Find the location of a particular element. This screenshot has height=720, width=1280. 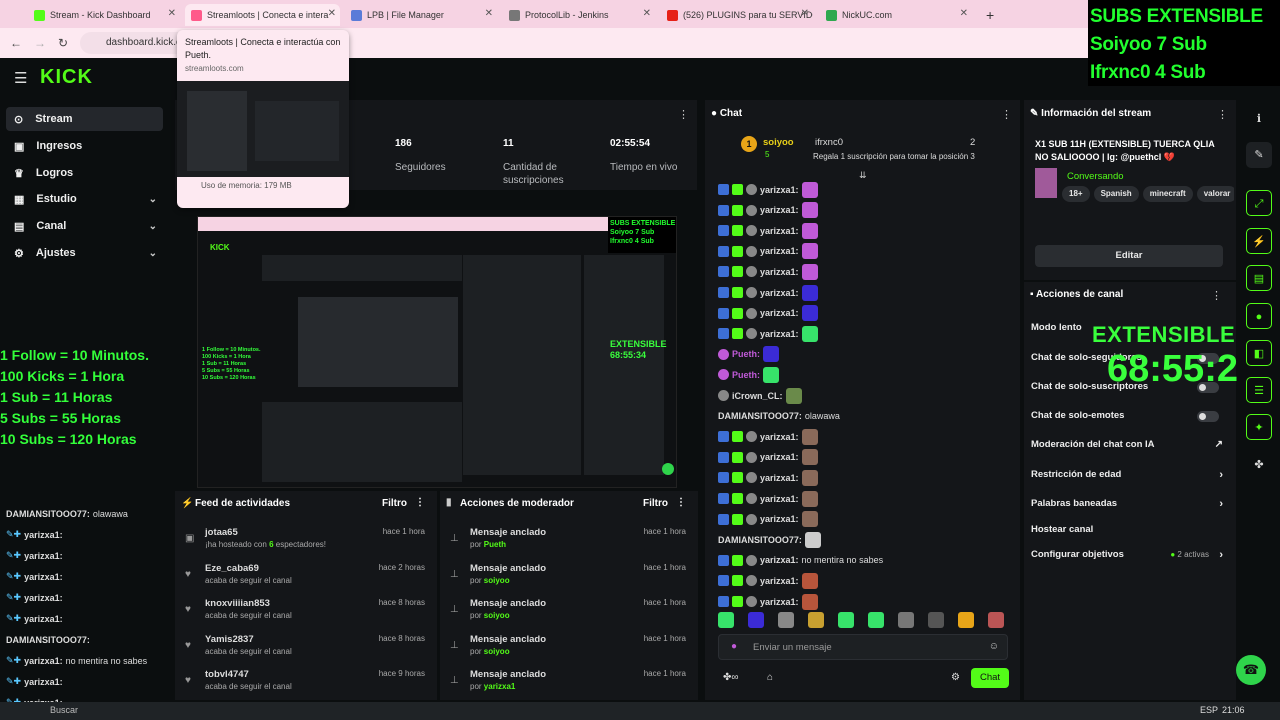

tab-streamloots: Streamloots | Conecta e intera ✕ is located at coordinates (262, 15).